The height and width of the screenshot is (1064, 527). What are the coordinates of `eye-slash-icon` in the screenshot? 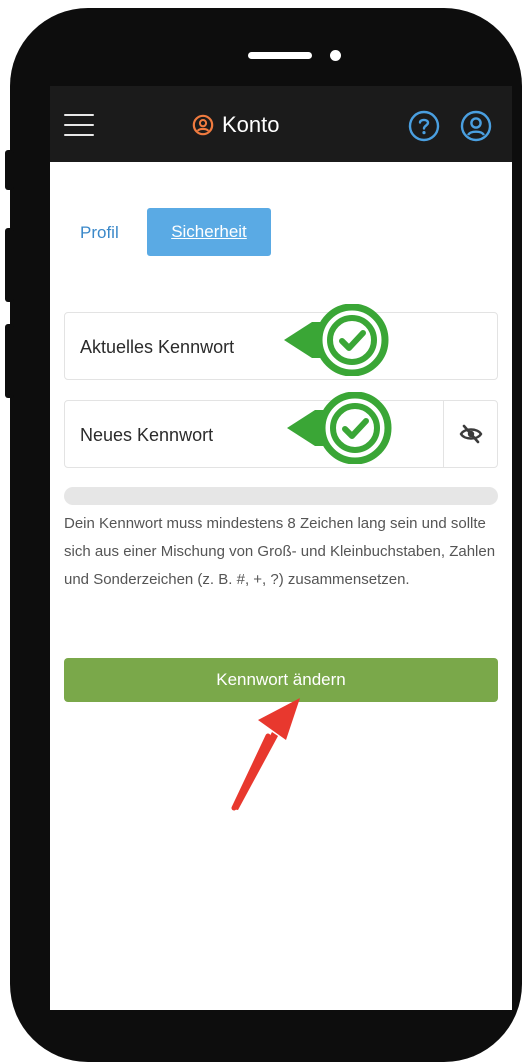 It's located at (470, 434).